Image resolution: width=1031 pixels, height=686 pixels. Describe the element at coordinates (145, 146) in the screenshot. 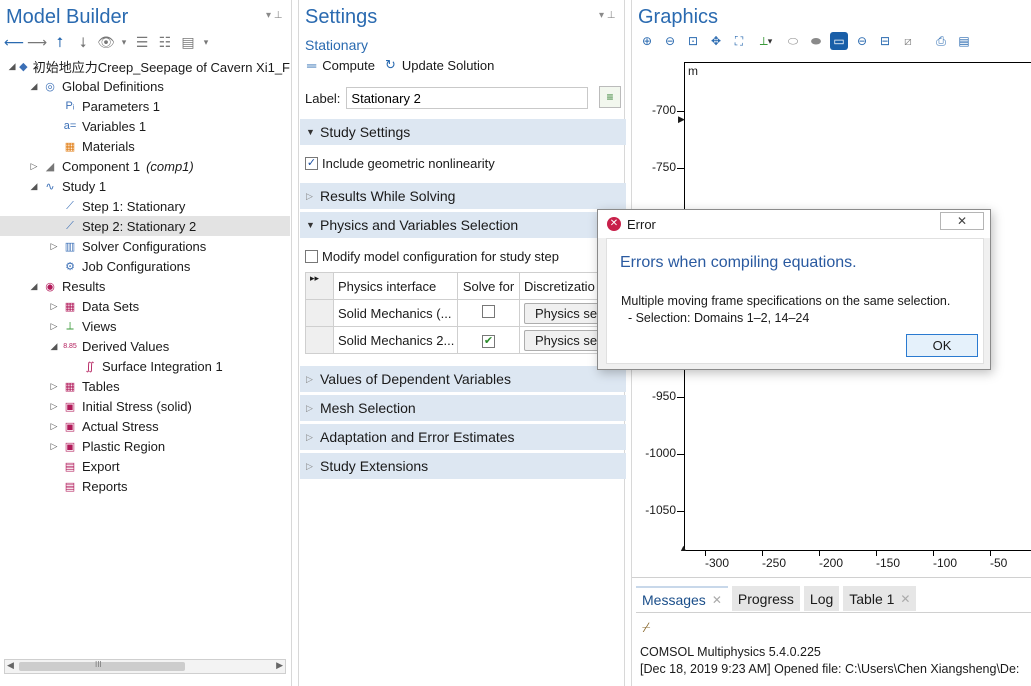

I see `tree-item: ▦ Materials` at that location.